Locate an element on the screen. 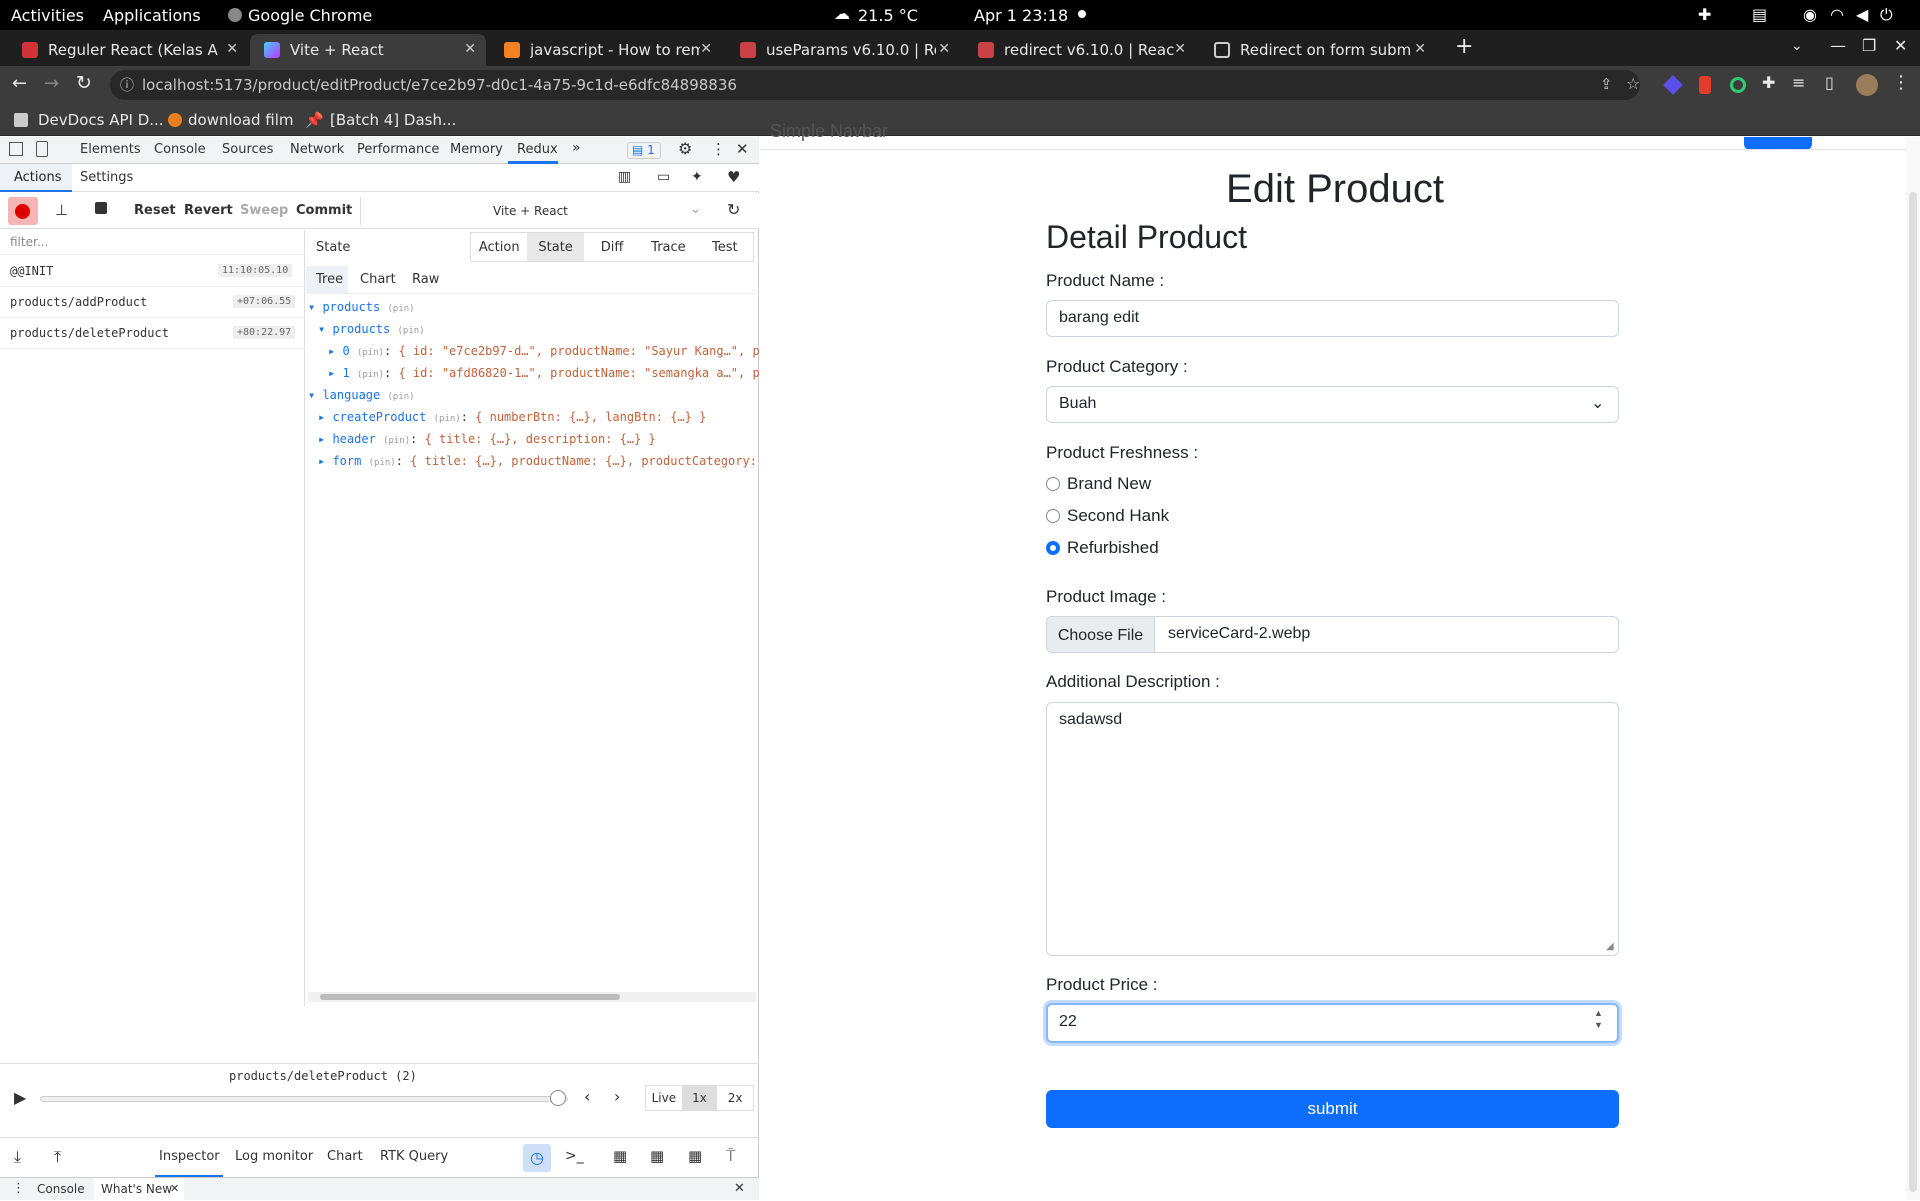 Image resolution: width=1920 pixels, height=1201 pixels. bookmark-star-icon: ☆ is located at coordinates (1633, 83).